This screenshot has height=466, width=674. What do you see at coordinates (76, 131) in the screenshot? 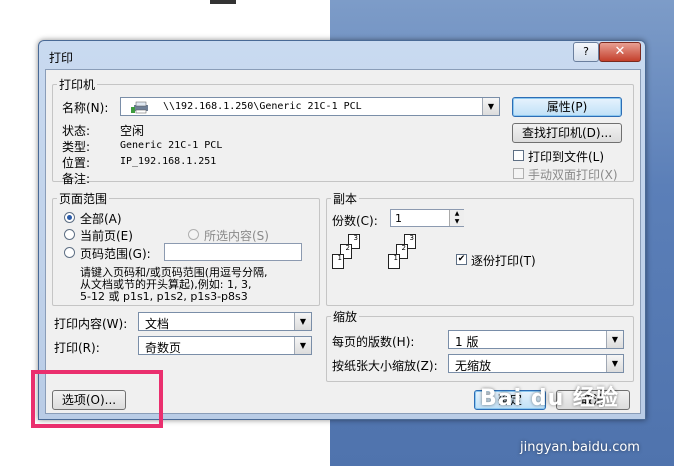
I see `status-label: 状态:` at bounding box center [76, 131].